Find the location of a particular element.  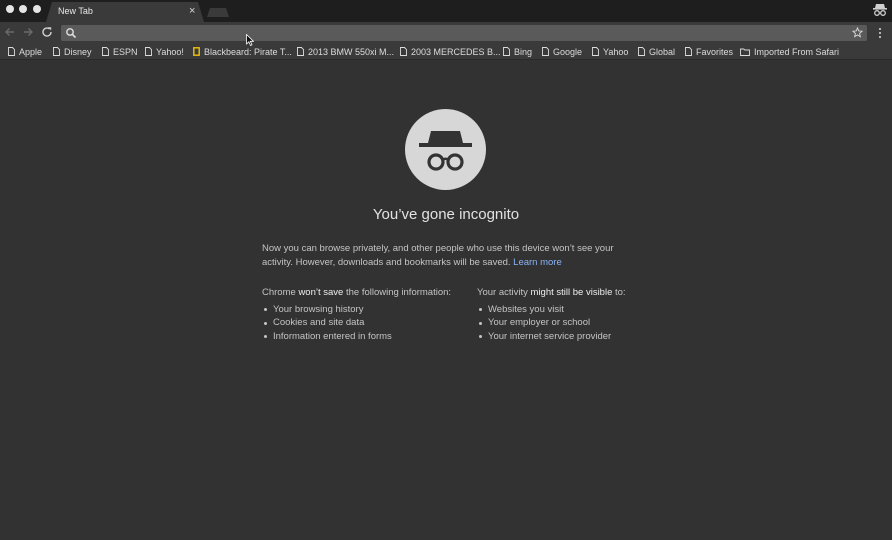

bookmark-label: Yahoo is located at coordinates (616, 51).